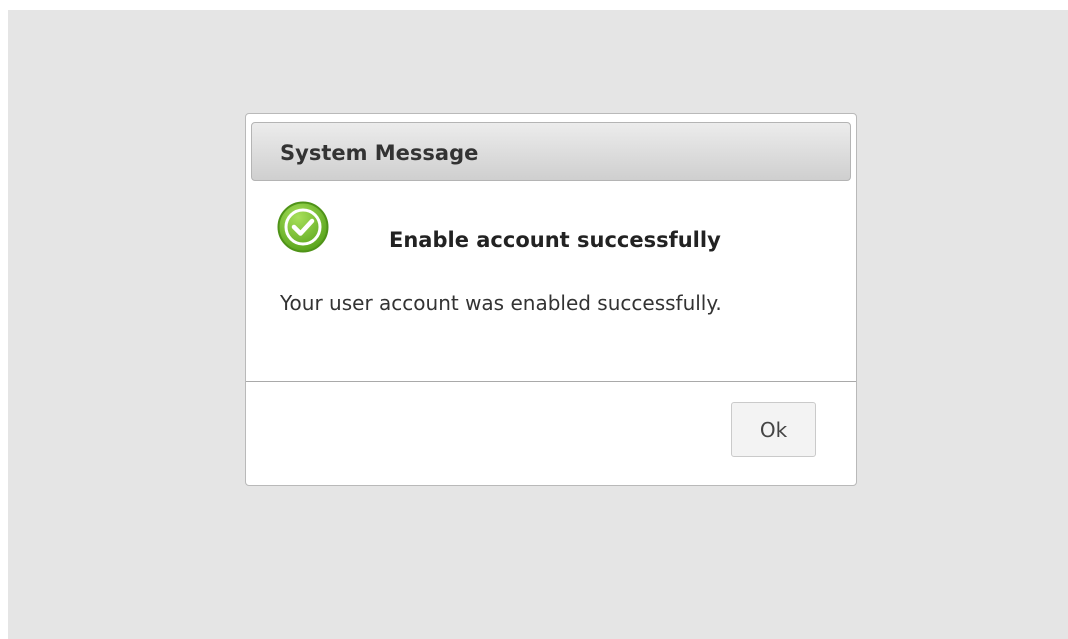  What do you see at coordinates (303, 227) in the screenshot?
I see `checkmark-success-icon` at bounding box center [303, 227].